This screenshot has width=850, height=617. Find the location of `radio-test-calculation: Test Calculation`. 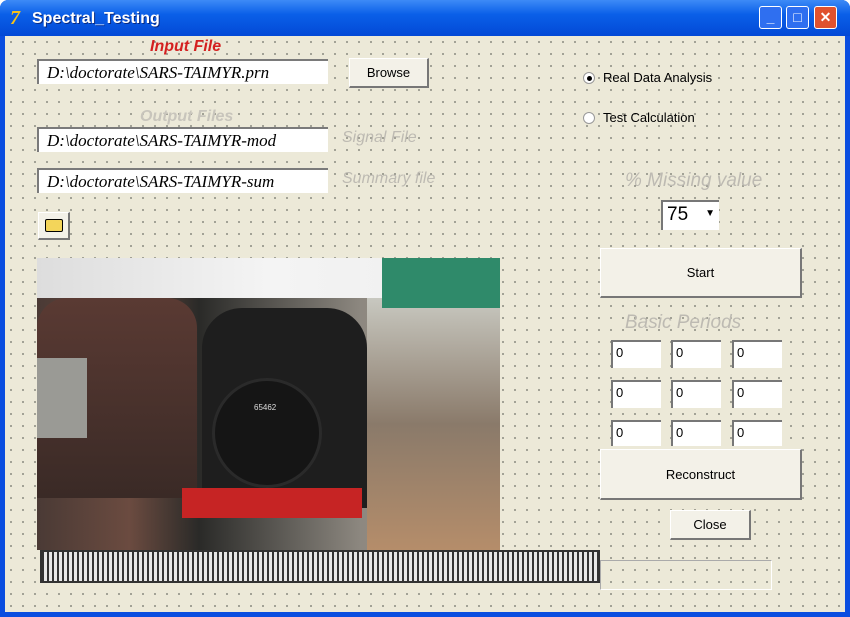

radio-test-calculation: Test Calculation is located at coordinates (639, 117).